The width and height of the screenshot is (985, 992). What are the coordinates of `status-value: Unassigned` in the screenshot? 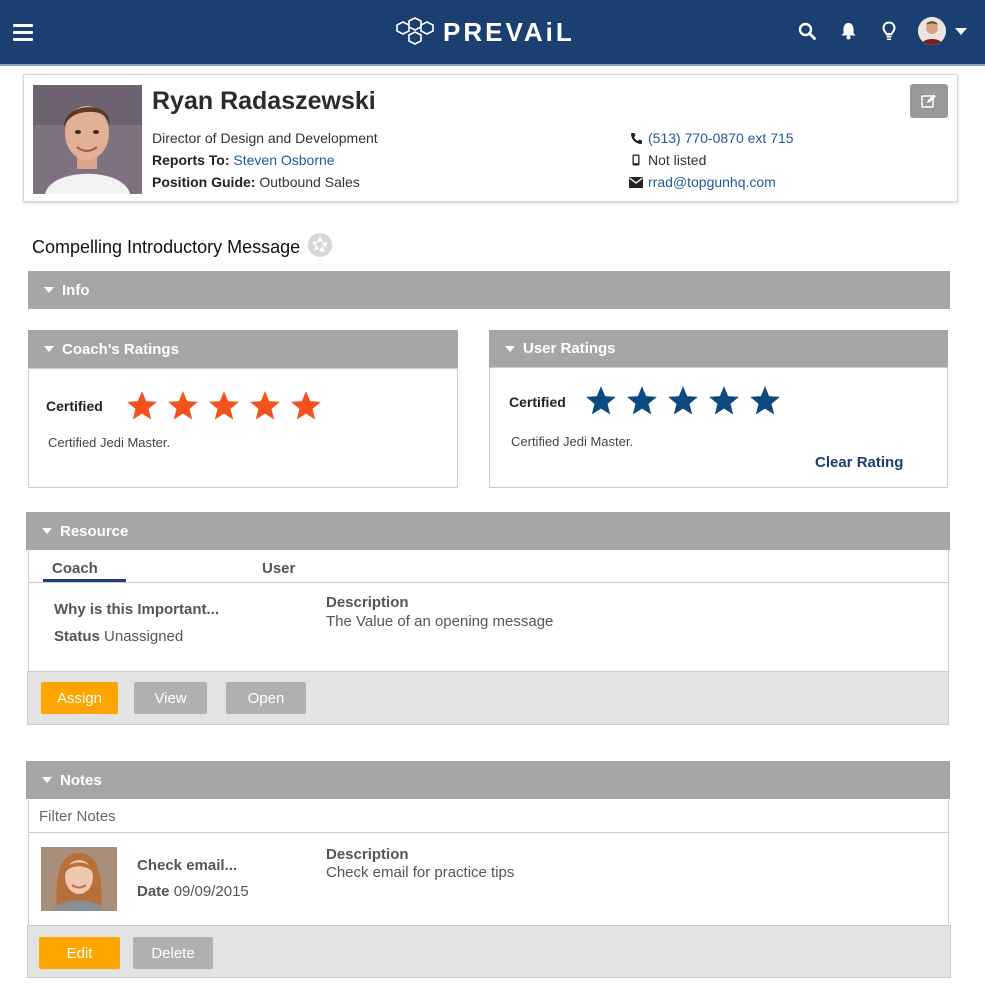 It's located at (144, 636).